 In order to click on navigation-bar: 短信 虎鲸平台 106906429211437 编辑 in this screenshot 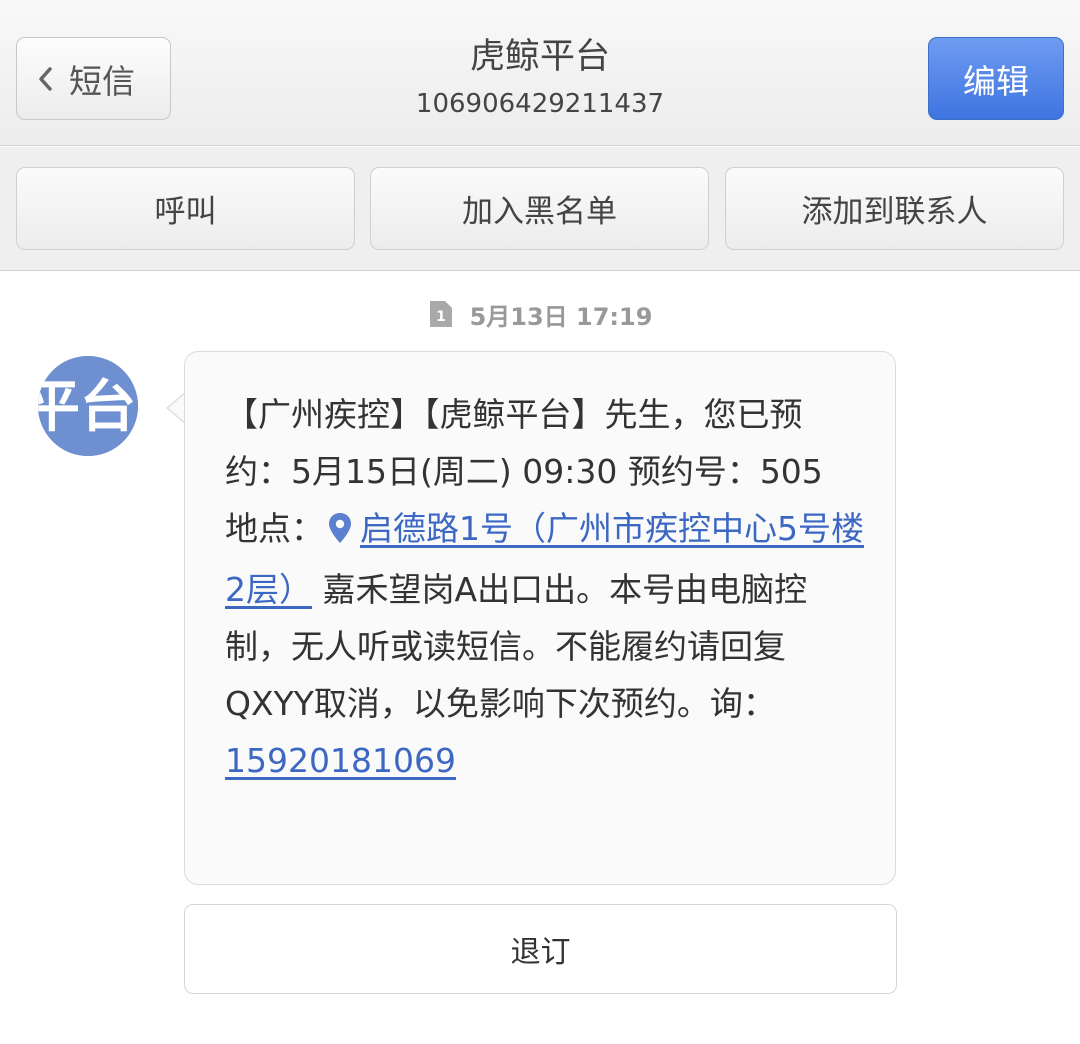, I will do `click(540, 73)`.